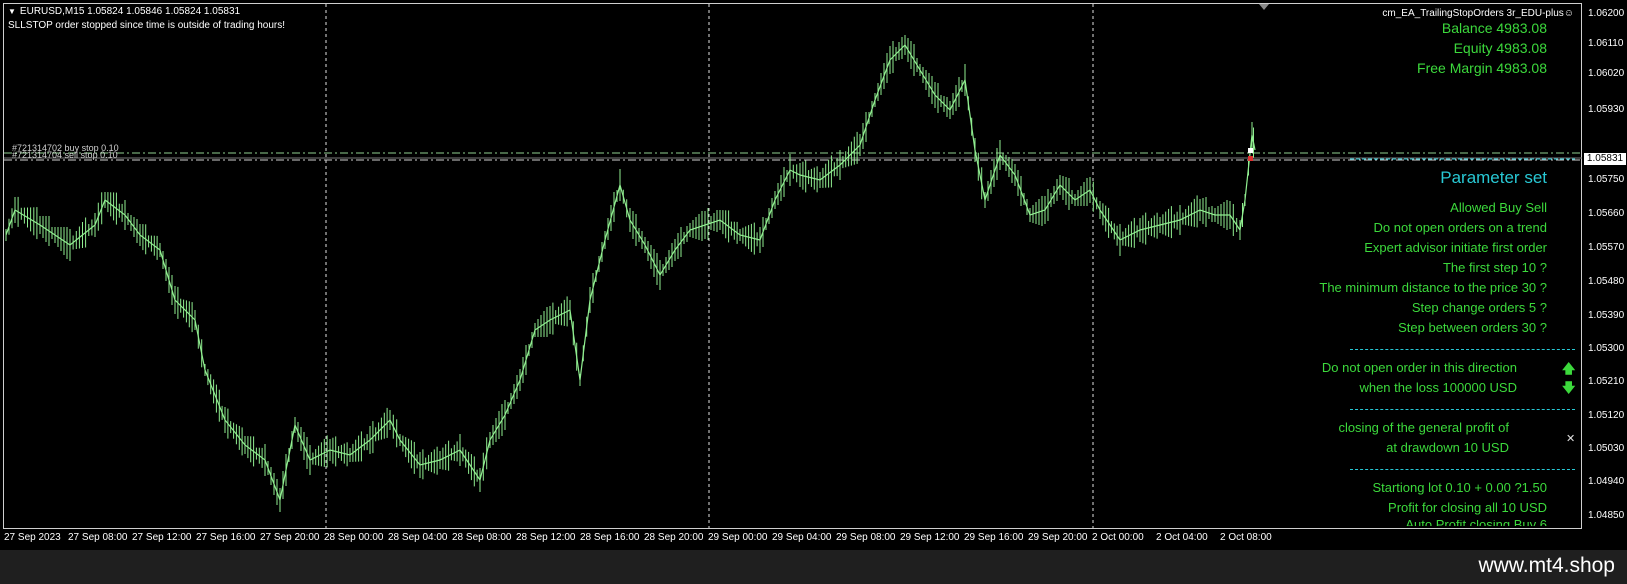  What do you see at coordinates (546, 537) in the screenshot?
I see `time-tick-label: 28 Sep 12:00` at bounding box center [546, 537].